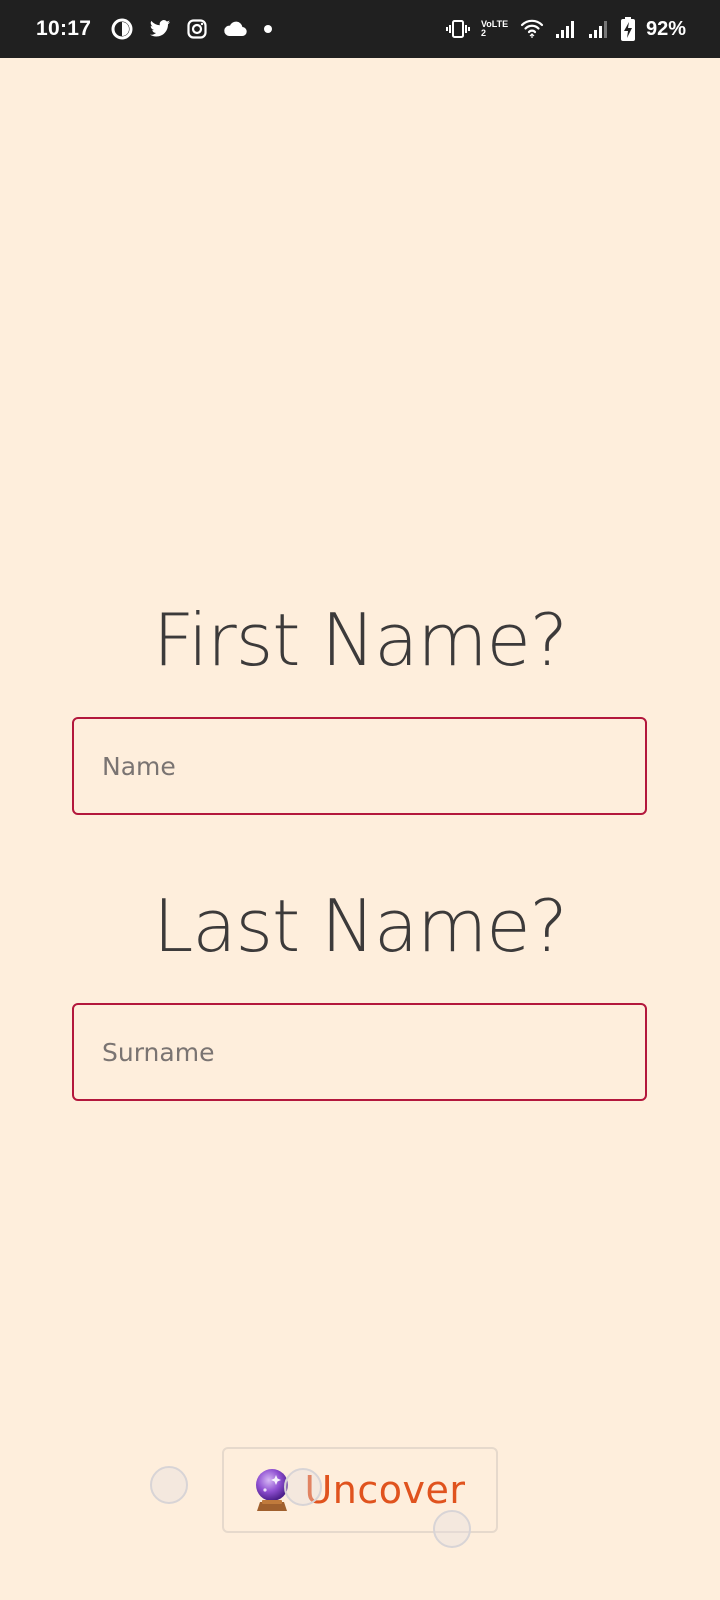 This screenshot has width=720, height=1600. What do you see at coordinates (160, 29) in the screenshot?
I see `twitter-icon` at bounding box center [160, 29].